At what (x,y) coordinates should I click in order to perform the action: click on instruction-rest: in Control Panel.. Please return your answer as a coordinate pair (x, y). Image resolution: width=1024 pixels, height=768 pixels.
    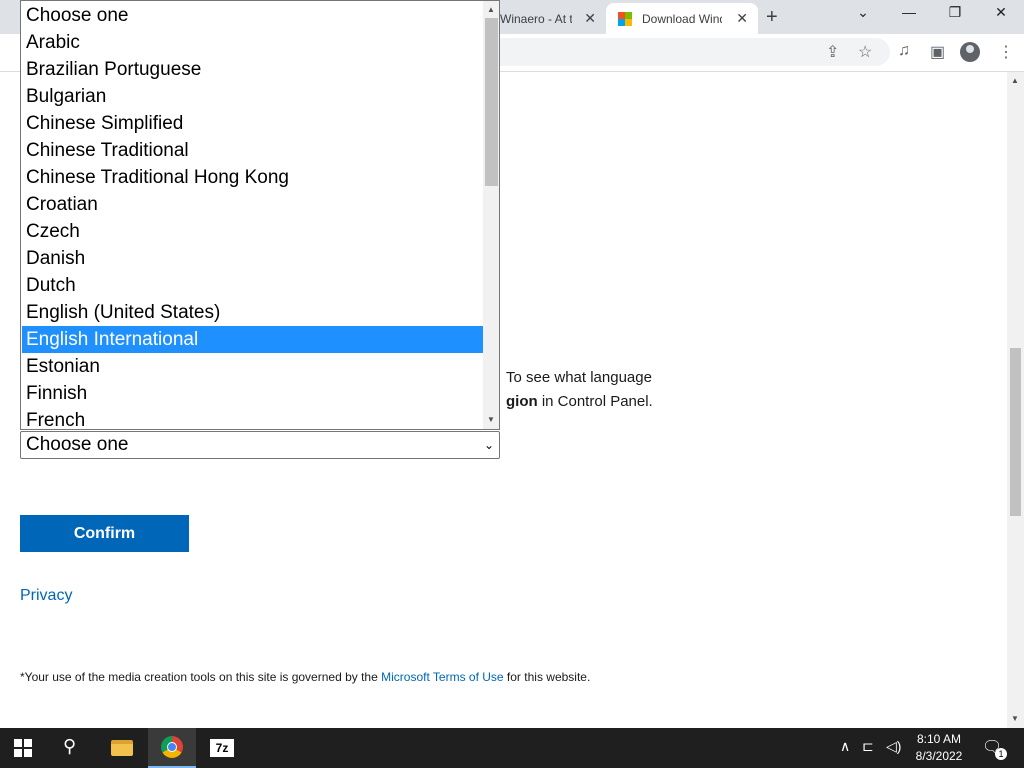
    Looking at the image, I should click on (595, 401).